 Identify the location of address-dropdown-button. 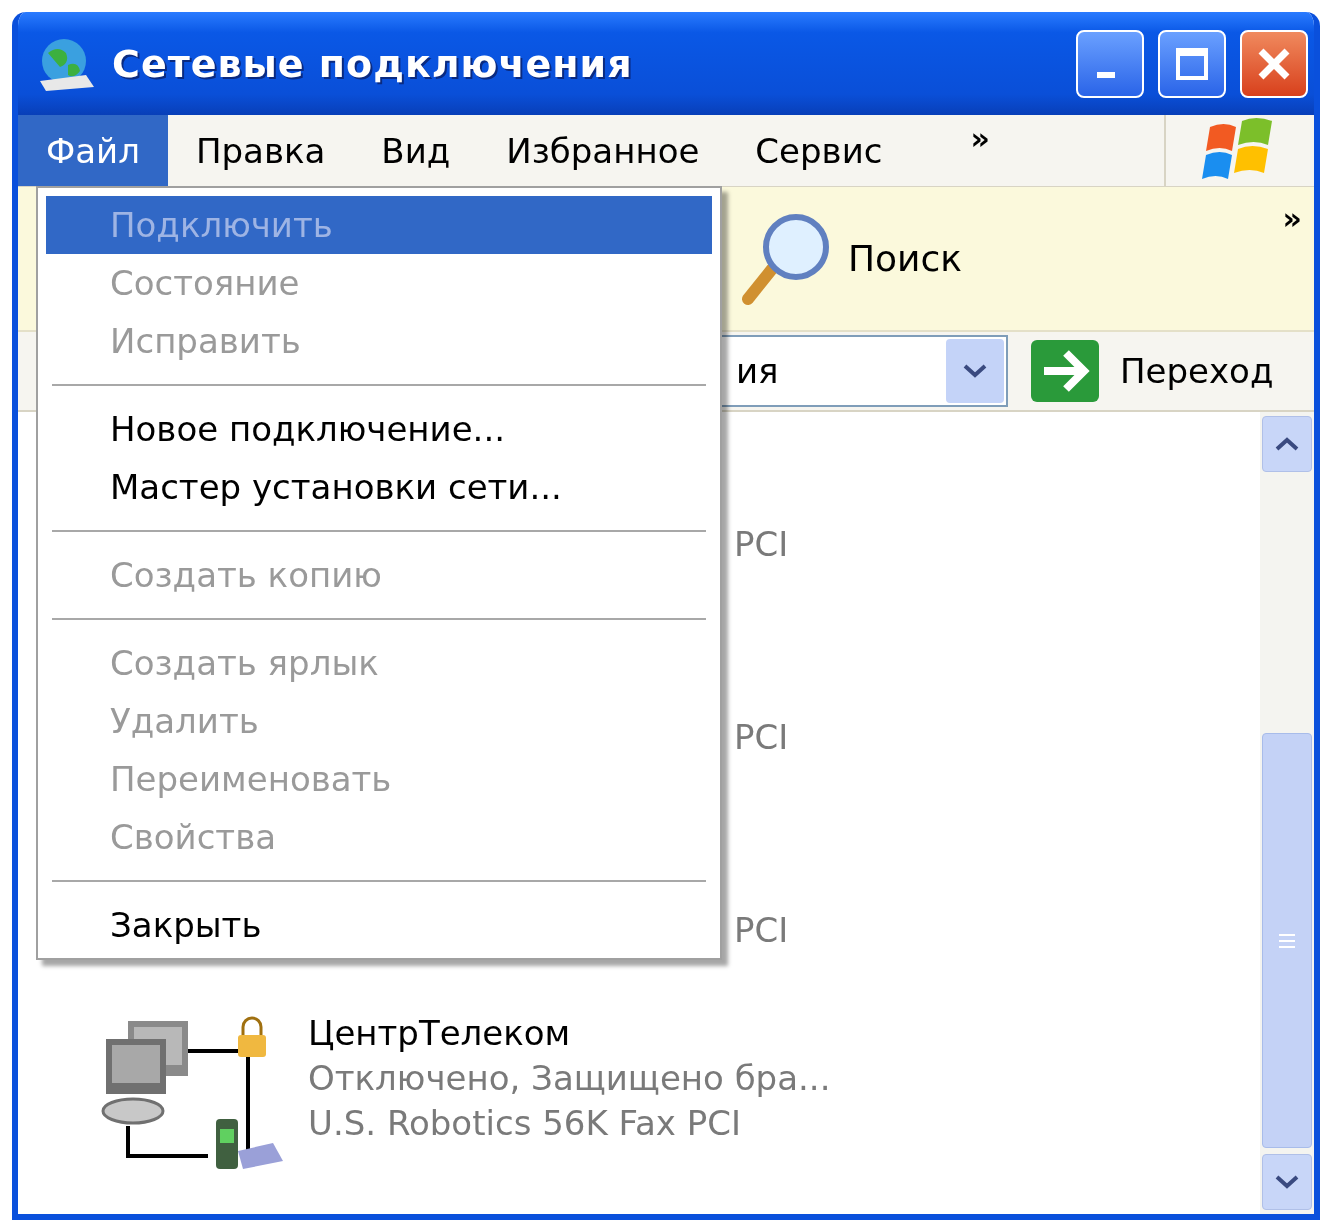
(975, 371).